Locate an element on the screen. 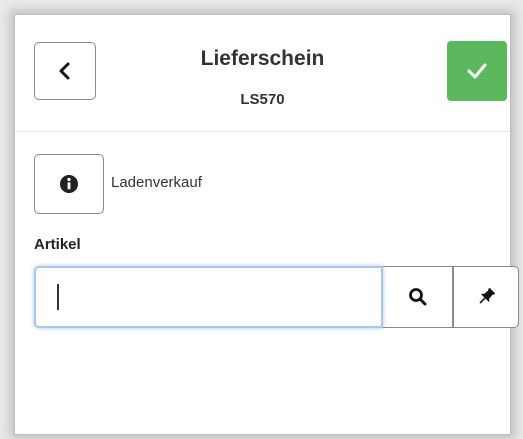 This screenshot has width=523, height=439. search-icon is located at coordinates (417, 297).